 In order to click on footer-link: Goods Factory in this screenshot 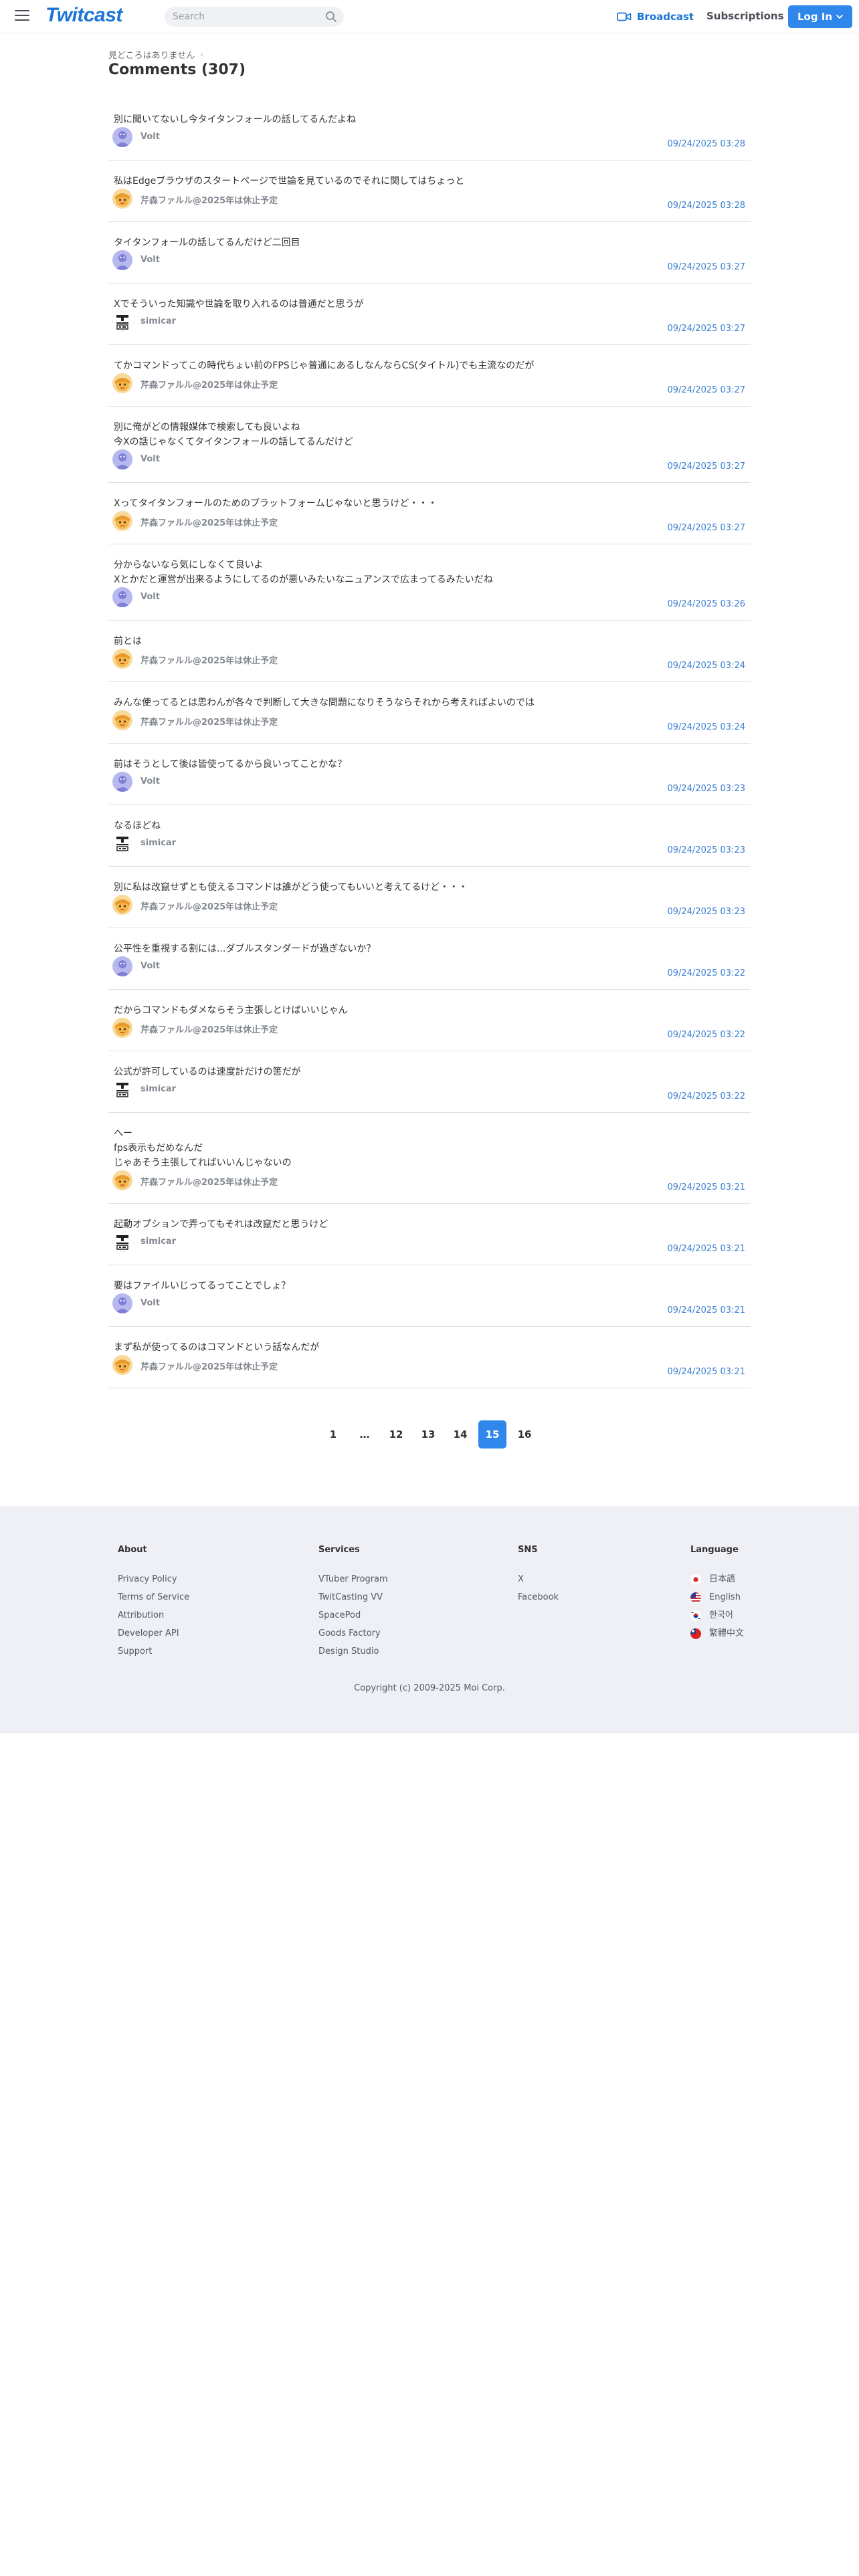, I will do `click(353, 1633)`.